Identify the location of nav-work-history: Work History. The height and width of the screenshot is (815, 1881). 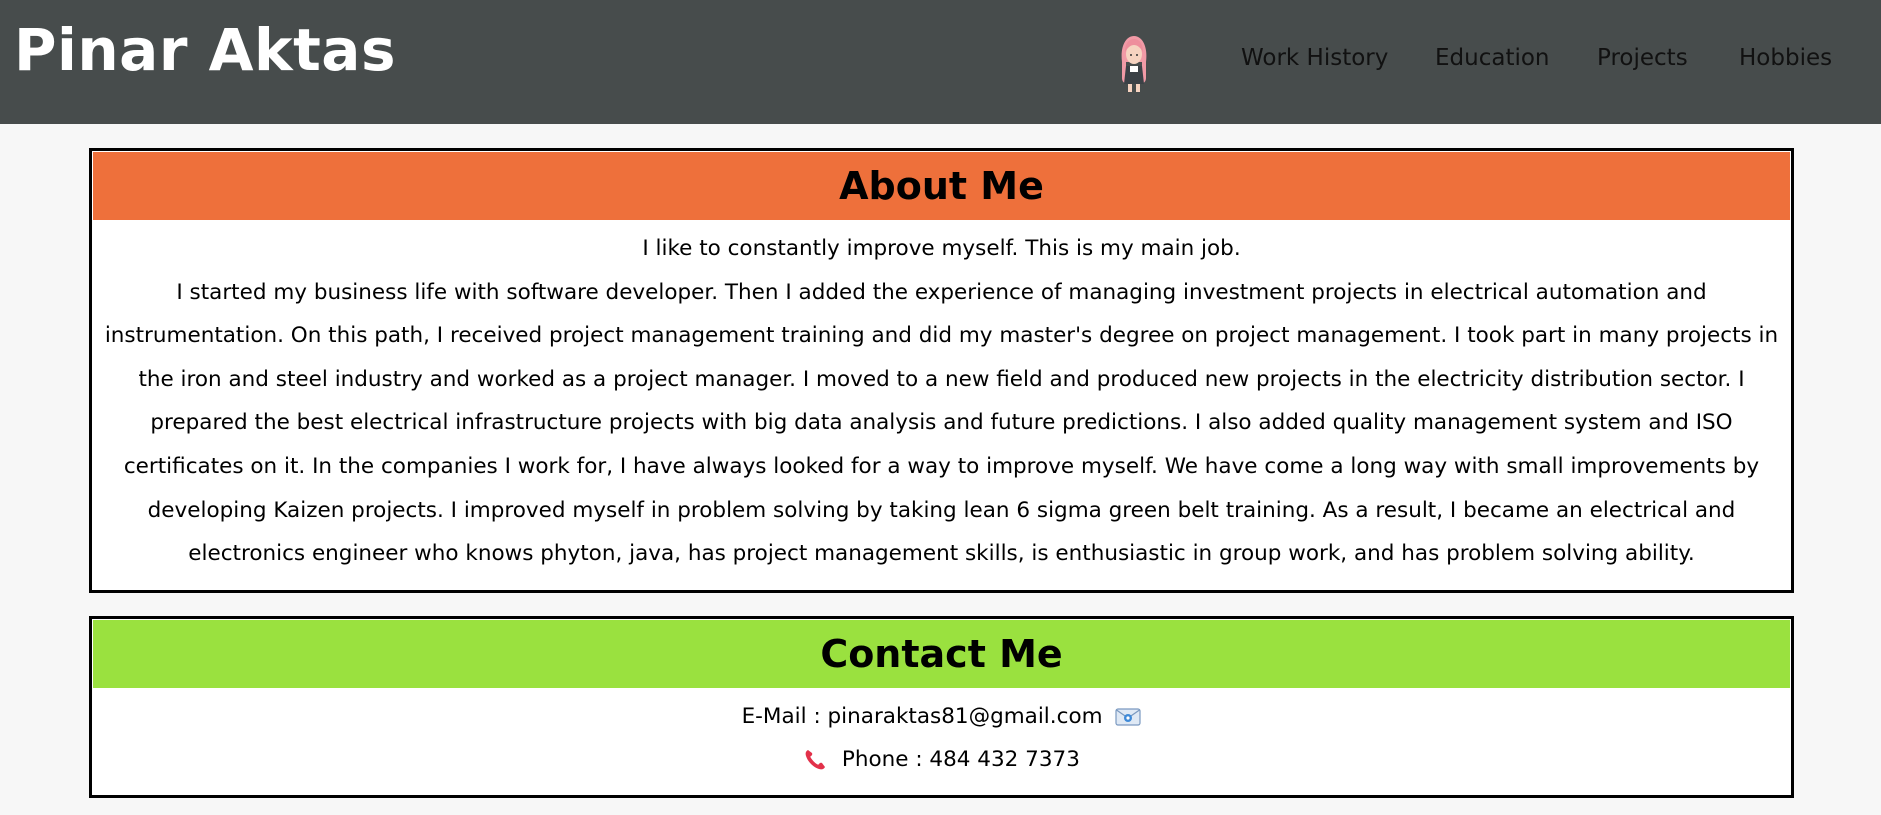
(1314, 58).